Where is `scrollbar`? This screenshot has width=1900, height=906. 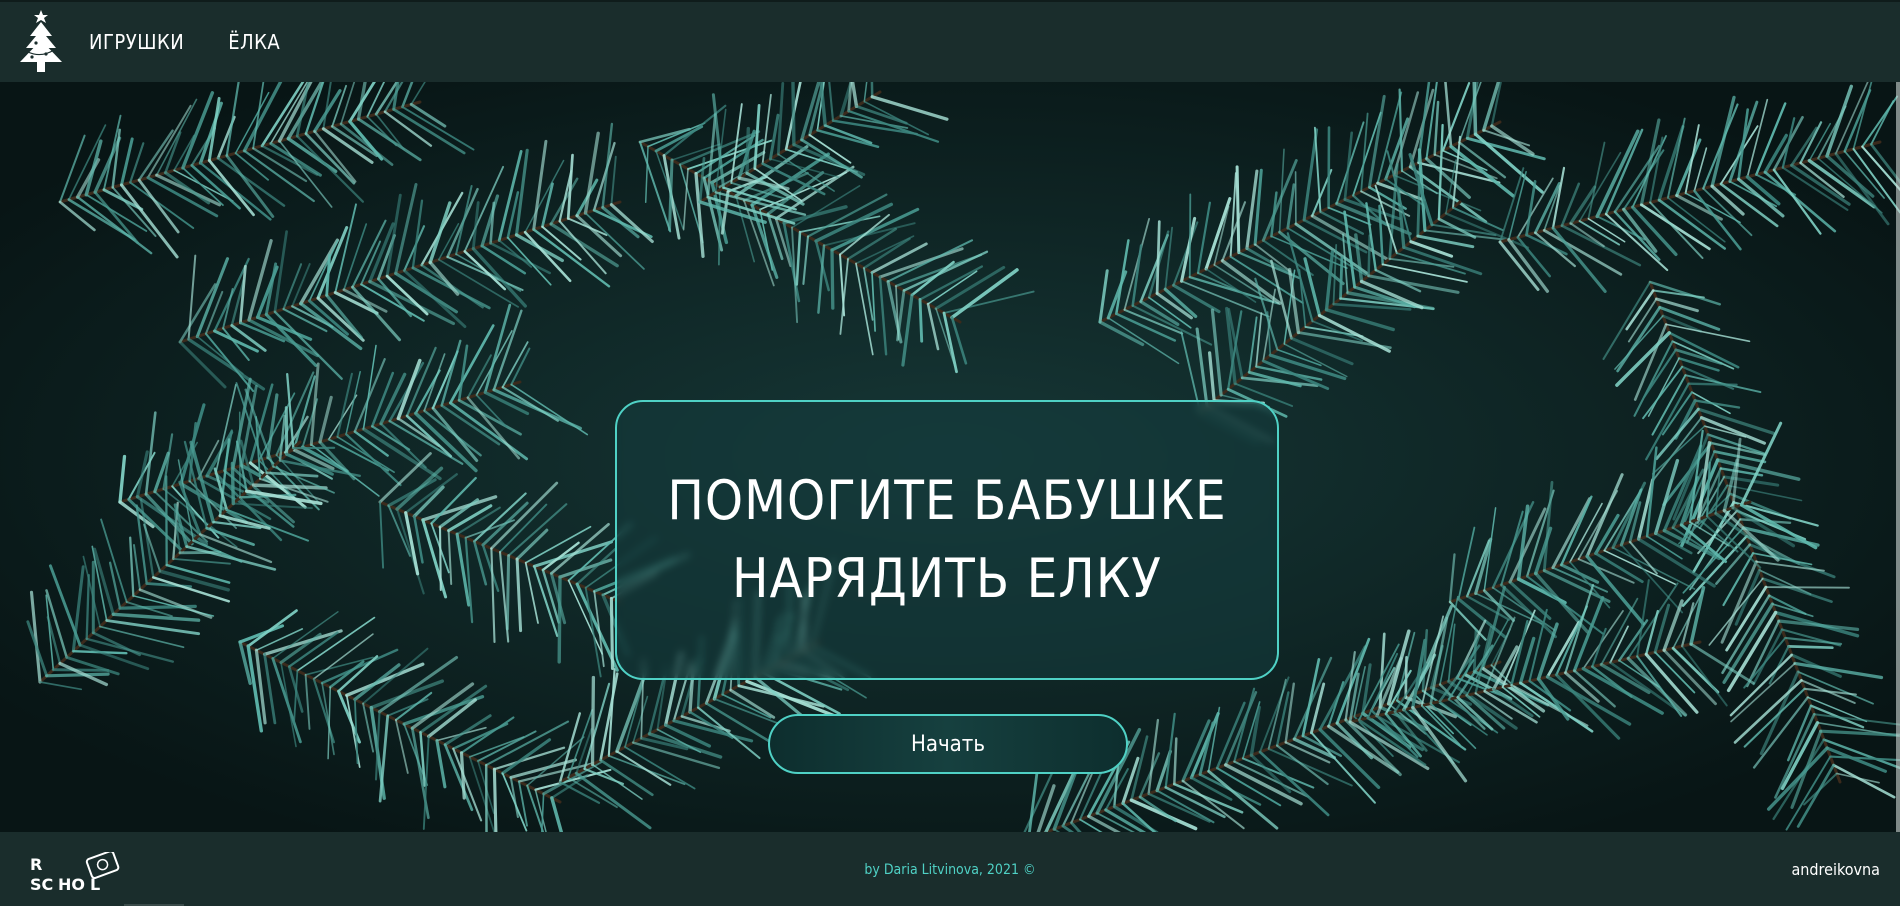
scrollbar is located at coordinates (1898, 457).